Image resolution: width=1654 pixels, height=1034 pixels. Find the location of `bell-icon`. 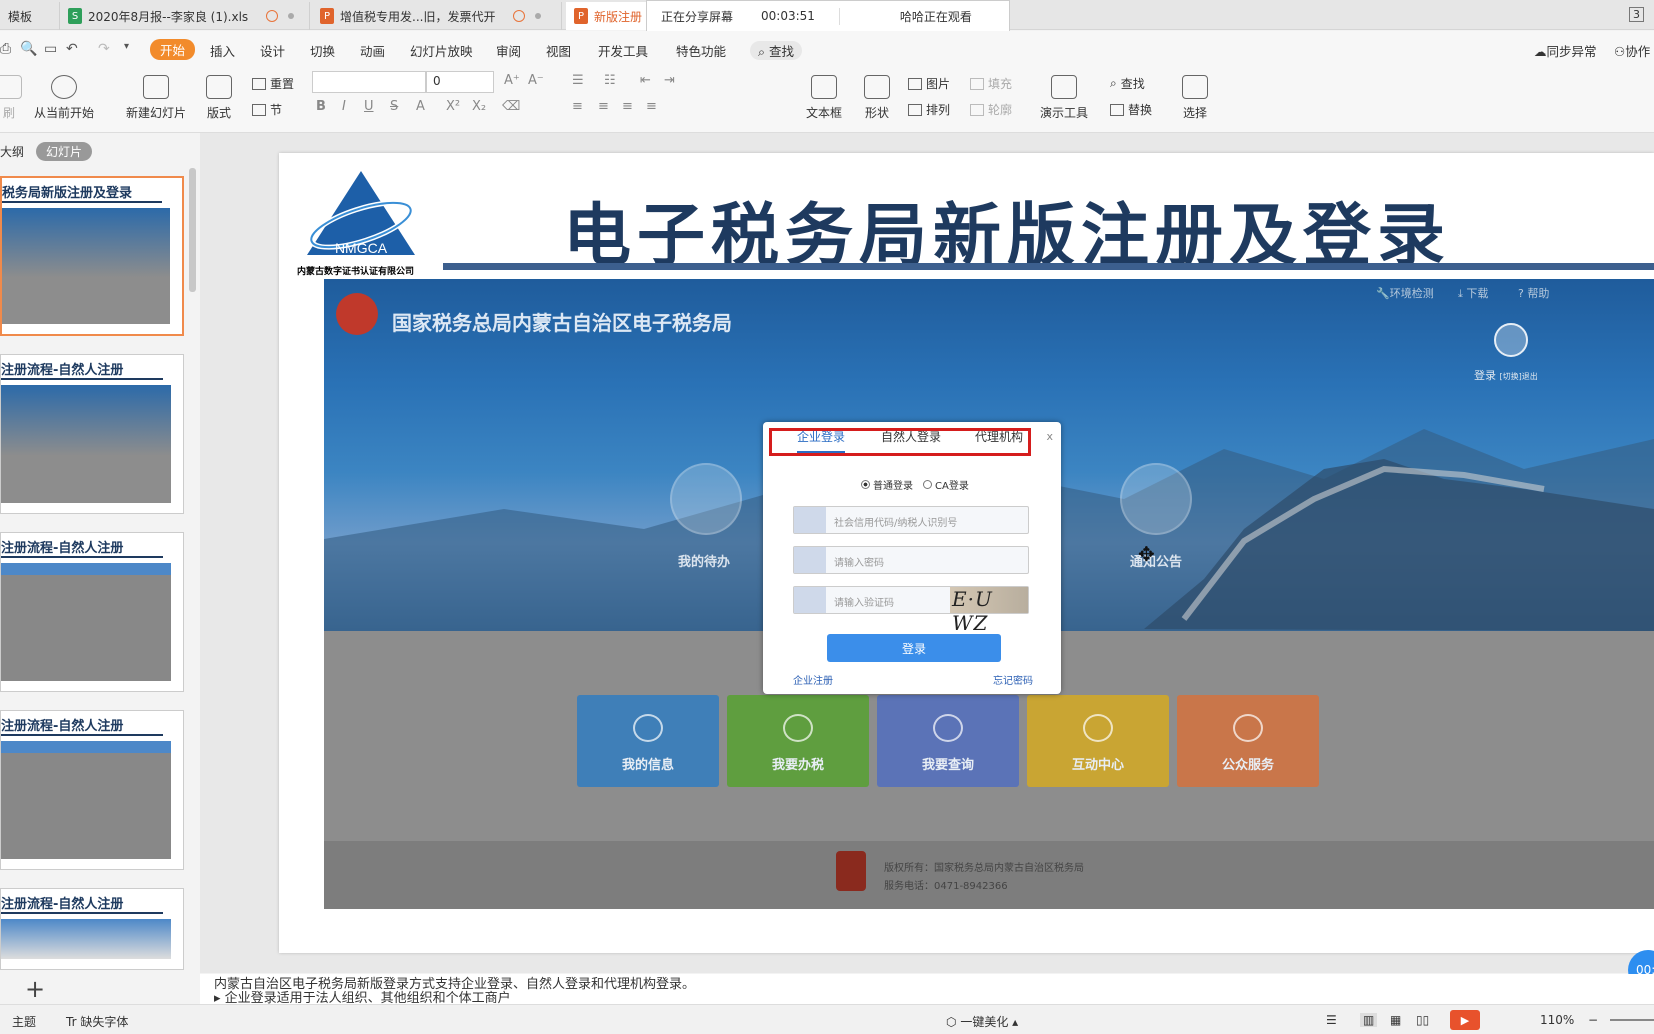

bell-icon is located at coordinates (1156, 499).